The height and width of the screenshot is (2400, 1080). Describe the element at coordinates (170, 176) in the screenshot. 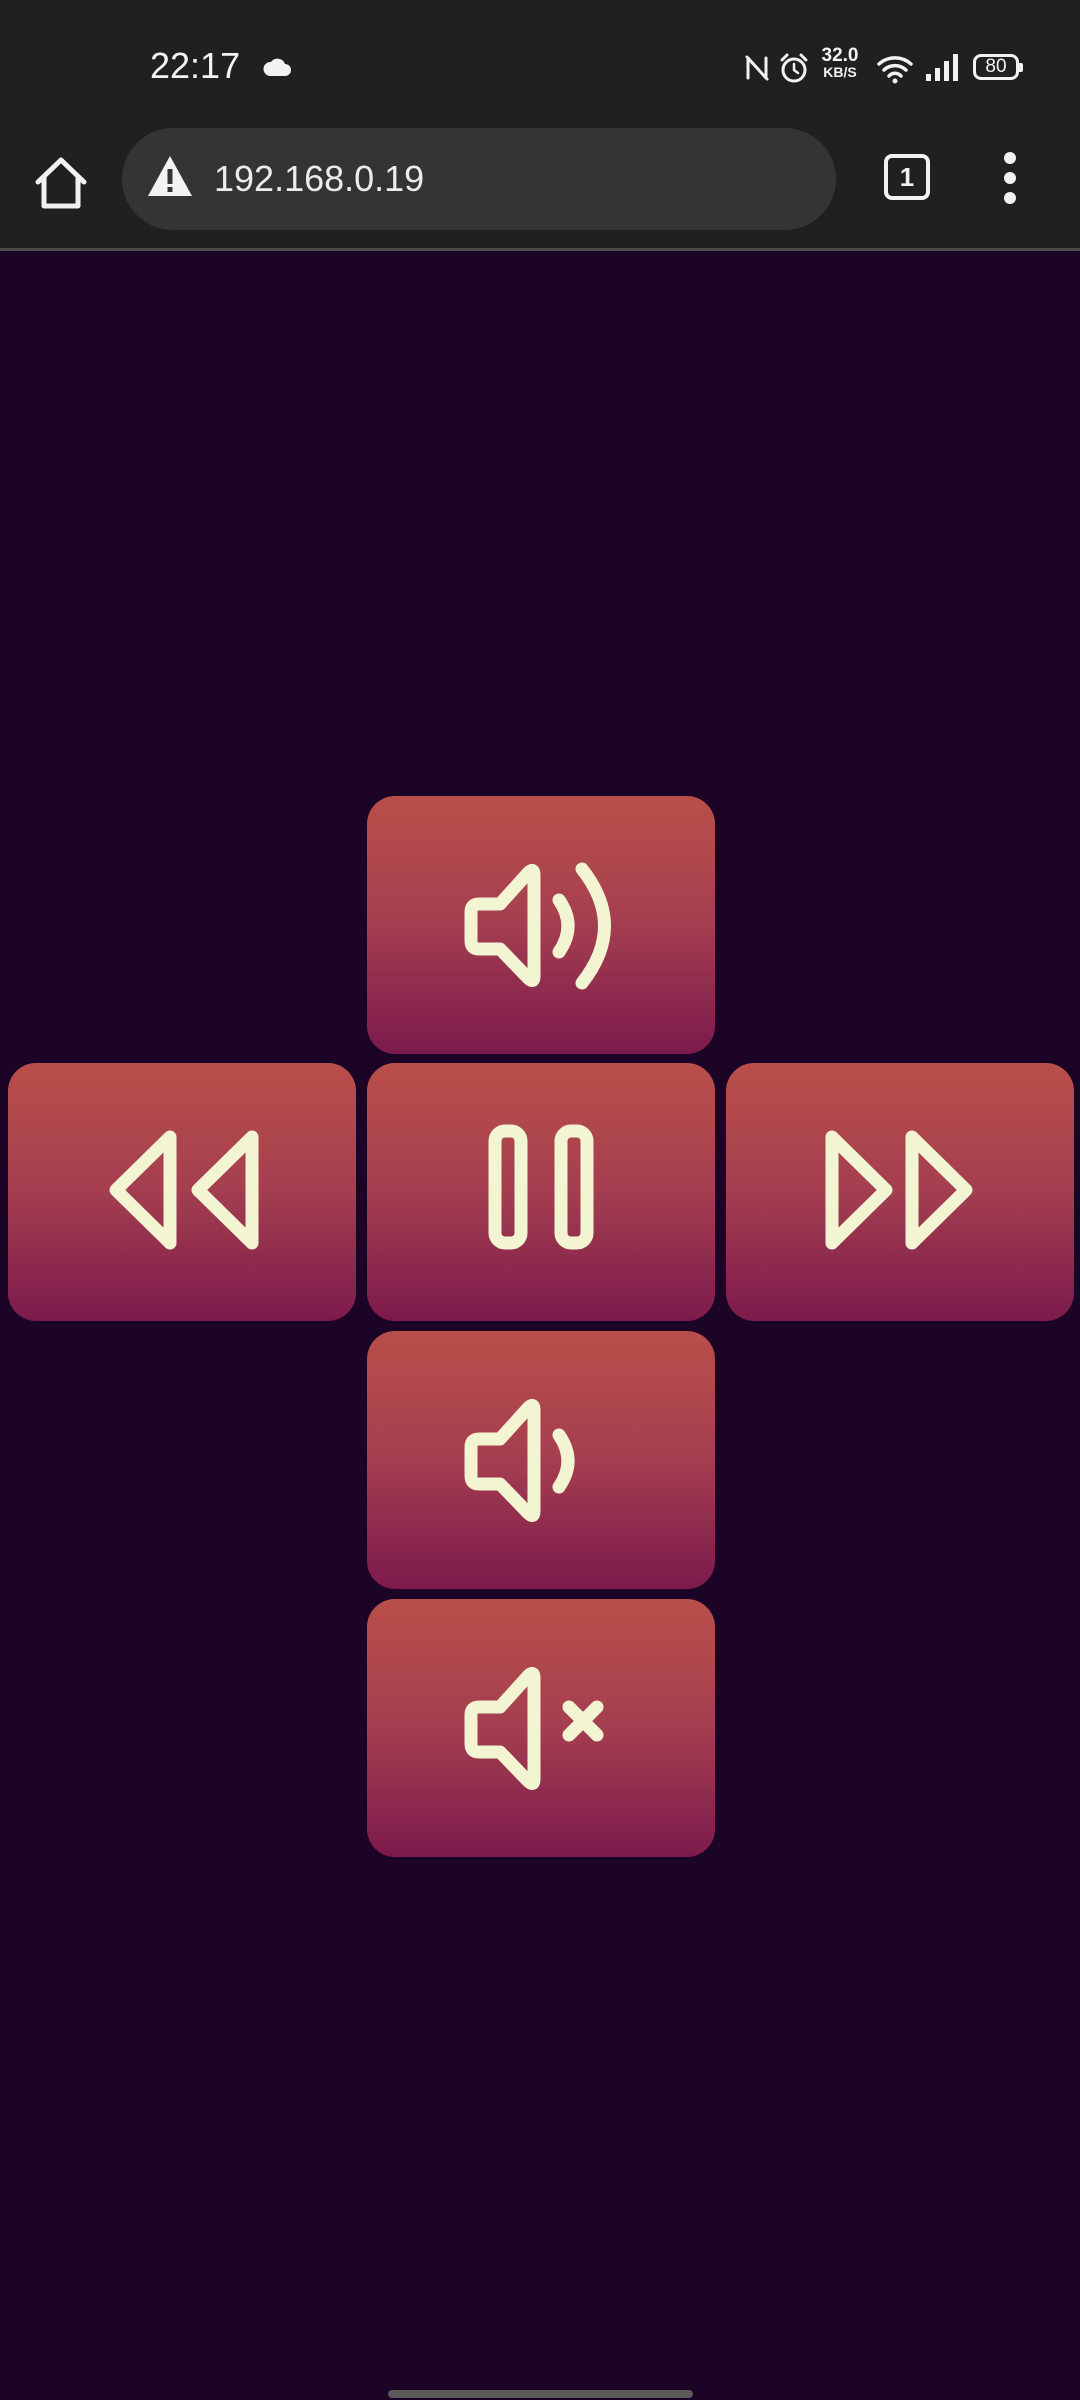

I see `warning-icon` at that location.